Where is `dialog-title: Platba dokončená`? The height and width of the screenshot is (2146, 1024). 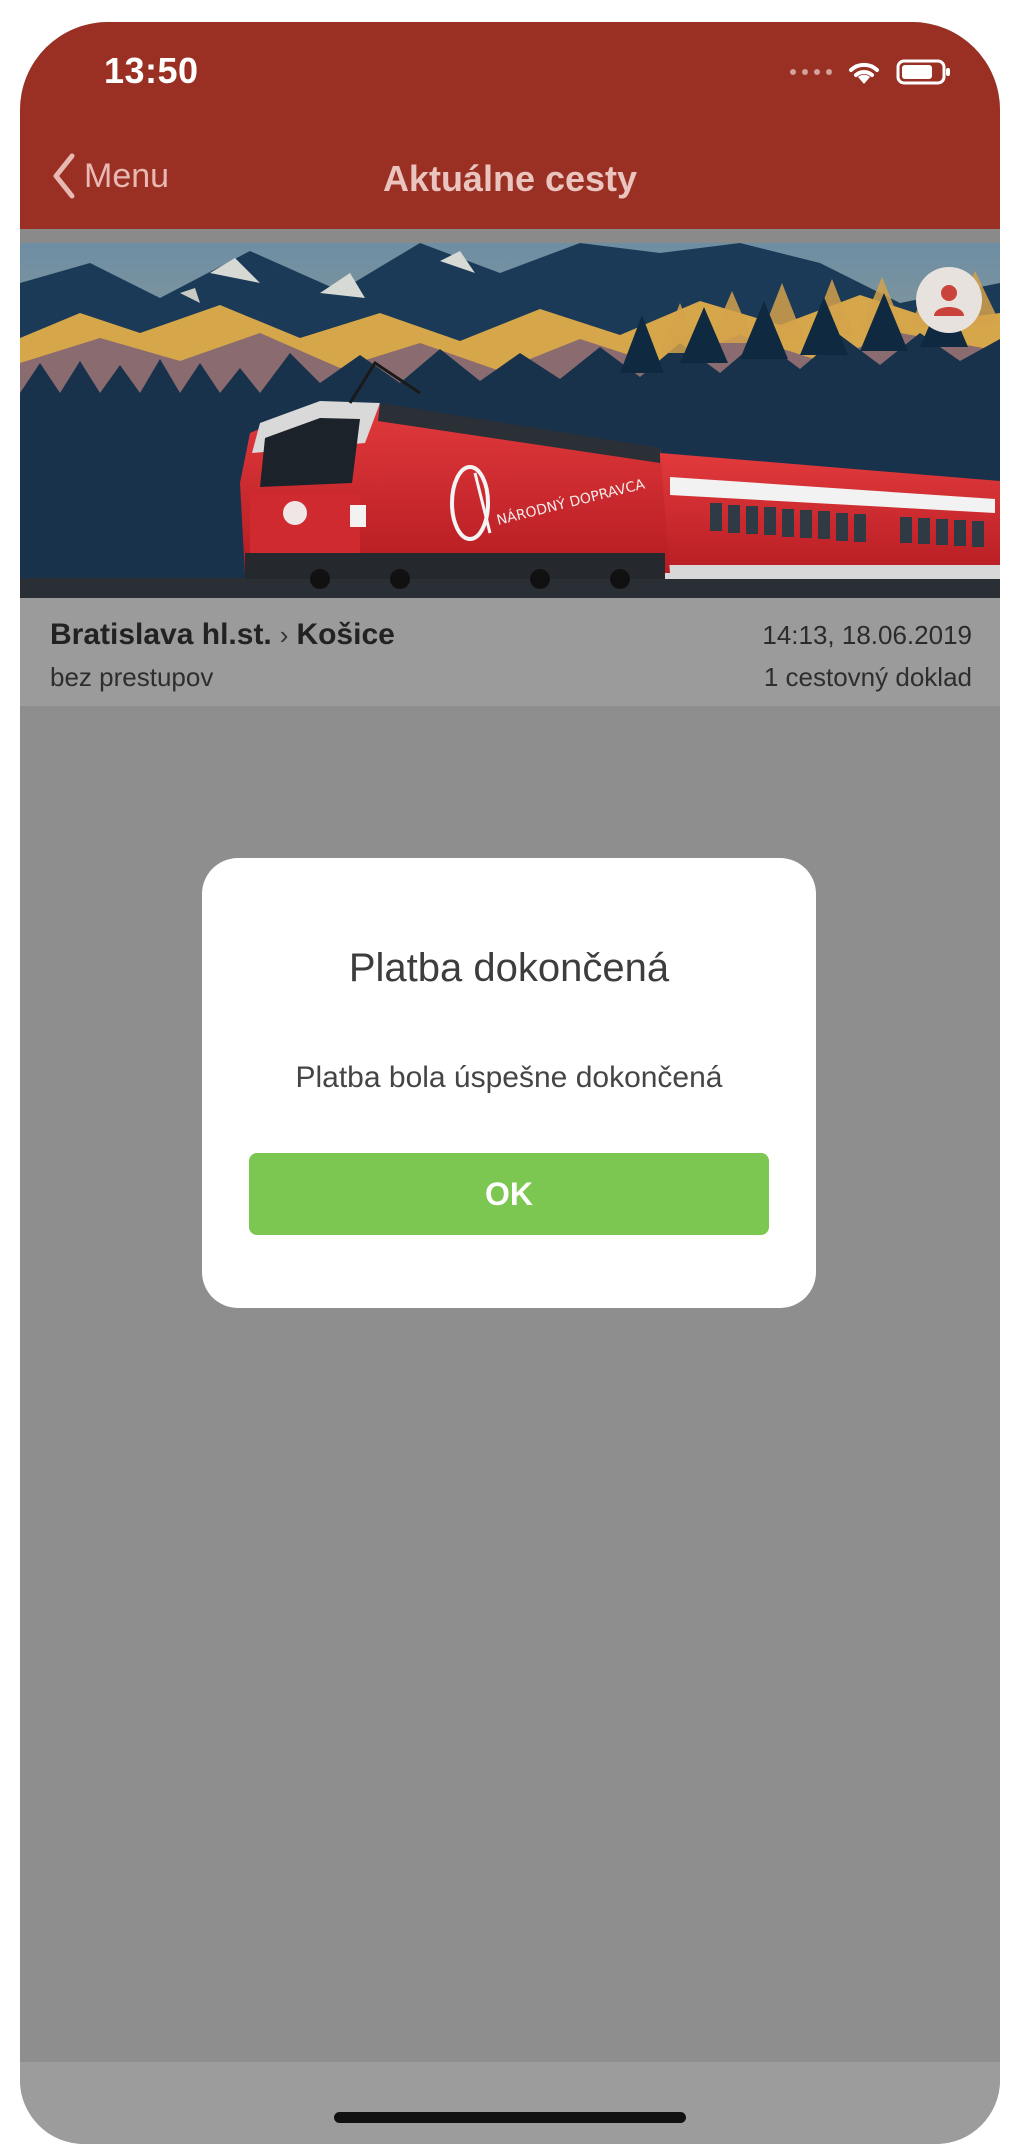
dialog-title: Platba dokončená is located at coordinates (509, 968).